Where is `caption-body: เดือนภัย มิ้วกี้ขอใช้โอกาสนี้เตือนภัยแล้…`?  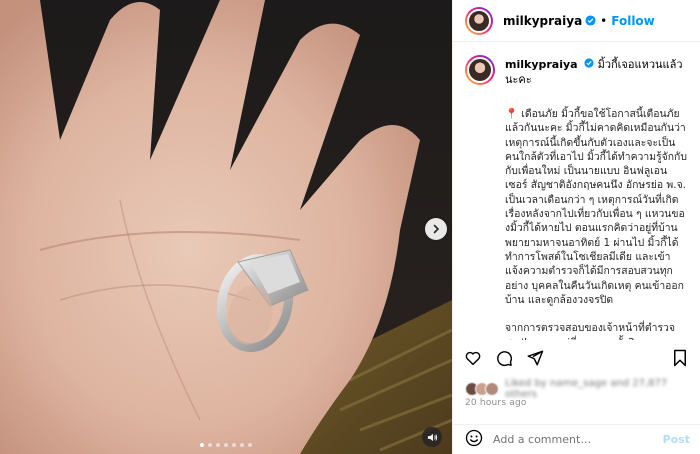
caption-body: เดือนภัย มิ้วกี้ขอใช้โอกาสนี้เตือนภัยแล้… is located at coordinates (596, 224).